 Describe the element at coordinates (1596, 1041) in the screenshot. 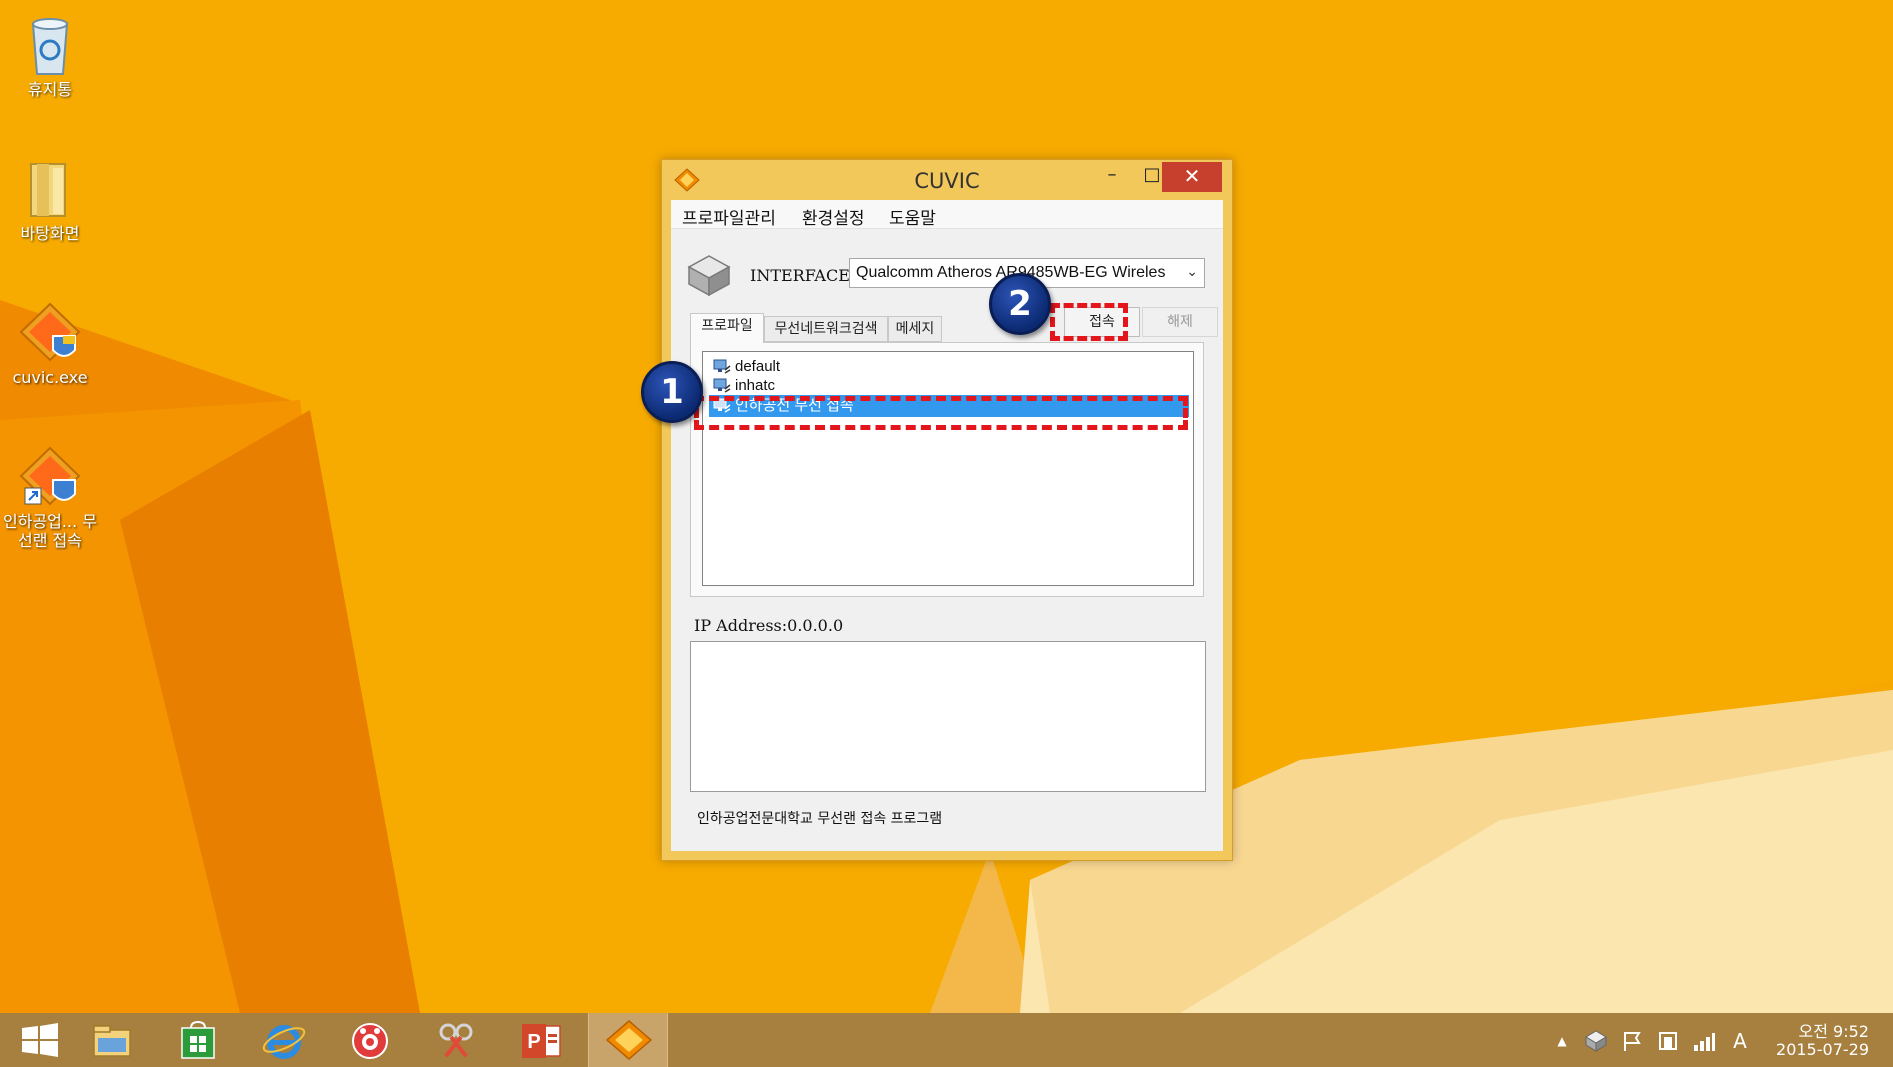

I see `tray-network-adapter-icon` at that location.